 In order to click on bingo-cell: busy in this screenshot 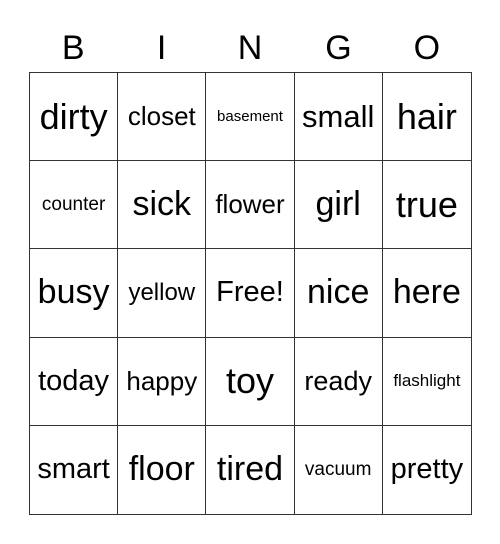, I will do `click(74, 293)`.